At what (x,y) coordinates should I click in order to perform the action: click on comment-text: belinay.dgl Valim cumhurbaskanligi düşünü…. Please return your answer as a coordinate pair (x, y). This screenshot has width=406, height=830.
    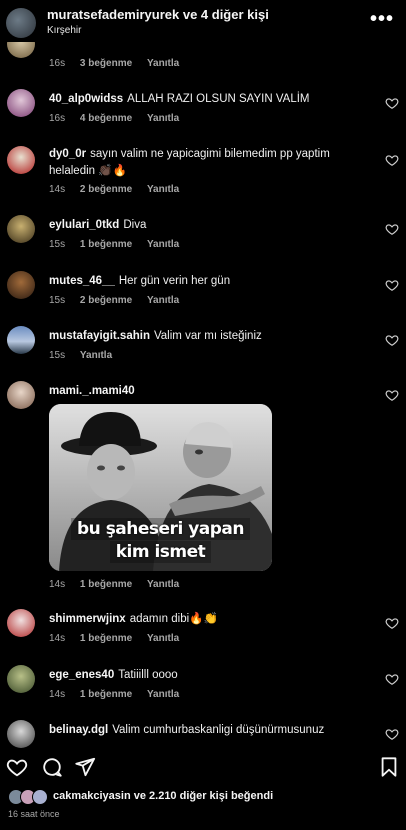
    Looking at the image, I should click on (209, 730).